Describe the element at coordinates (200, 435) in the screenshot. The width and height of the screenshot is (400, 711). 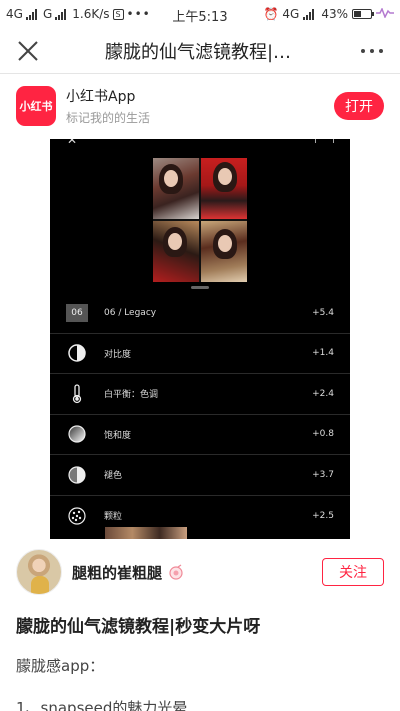
I see `adjustment-row-saturation: 饱和度 +0.8` at that location.